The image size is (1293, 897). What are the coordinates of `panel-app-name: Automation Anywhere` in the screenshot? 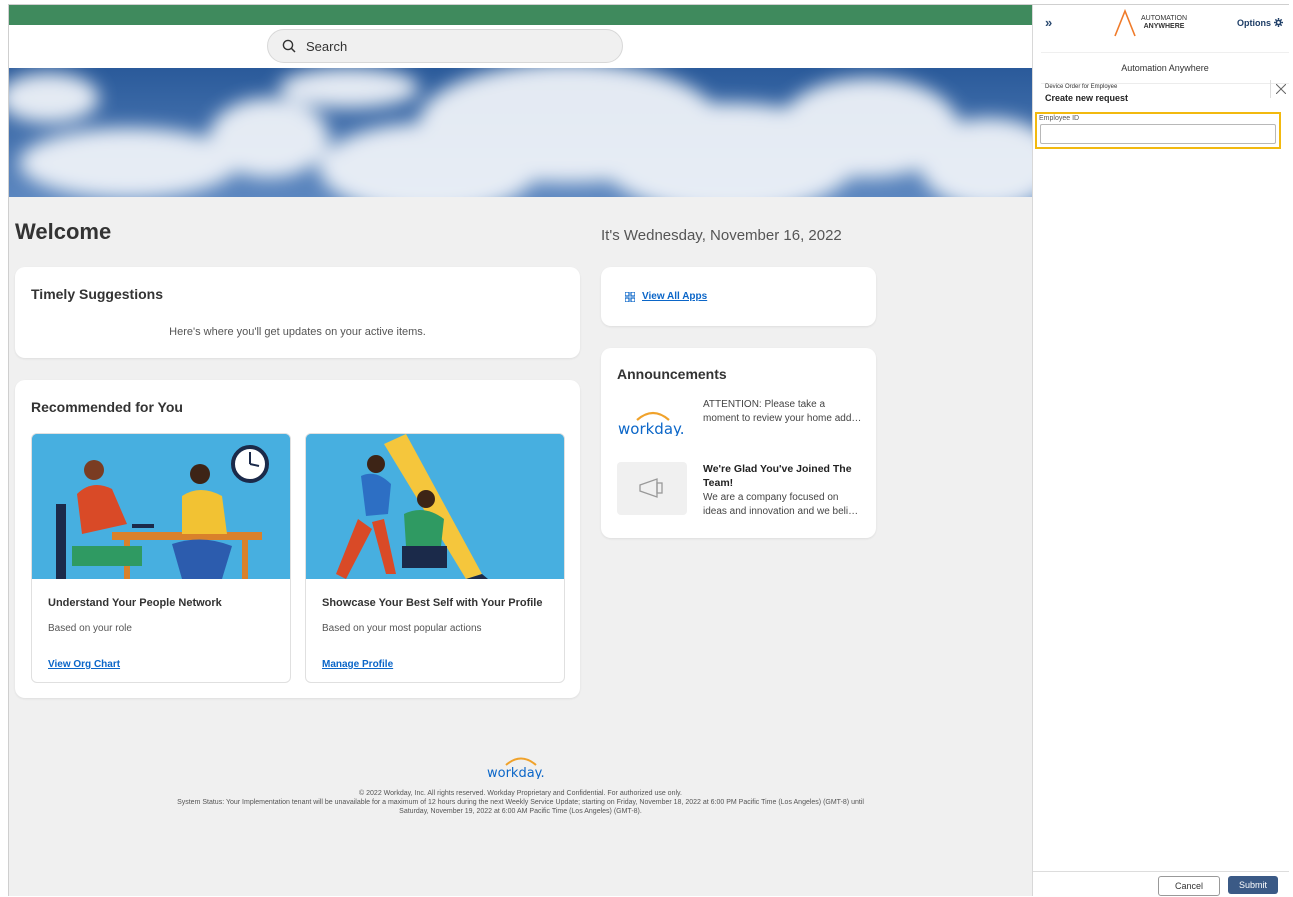 It's located at (1165, 67).